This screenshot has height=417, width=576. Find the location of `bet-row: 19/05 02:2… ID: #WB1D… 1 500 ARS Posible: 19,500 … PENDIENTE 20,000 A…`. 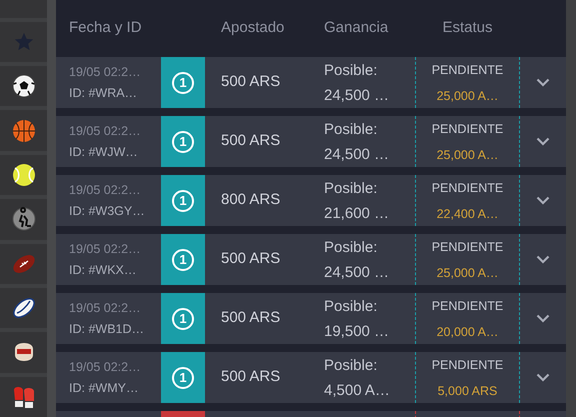

bet-row: 19/05 02:2… ID: #WB1D… 1 500 ARS Posible: 19,500 … PENDIENTE 20,000 A… is located at coordinates (311, 318).